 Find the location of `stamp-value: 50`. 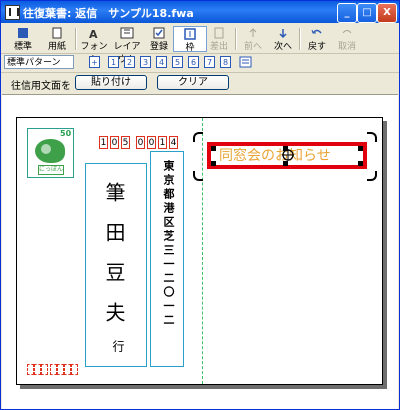

stamp-value: 50 is located at coordinates (66, 133).